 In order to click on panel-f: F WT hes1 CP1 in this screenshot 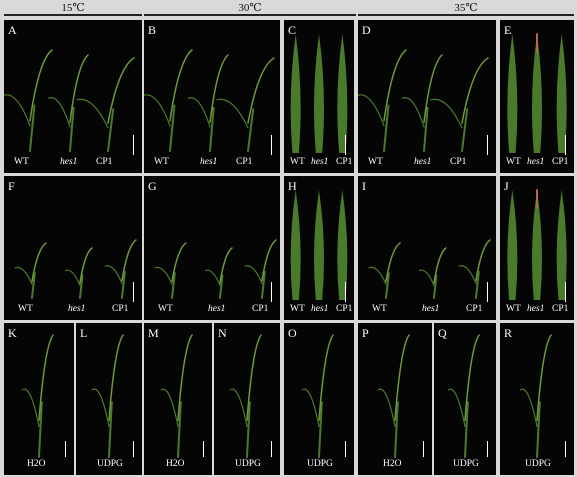, I will do `click(73, 248)`.